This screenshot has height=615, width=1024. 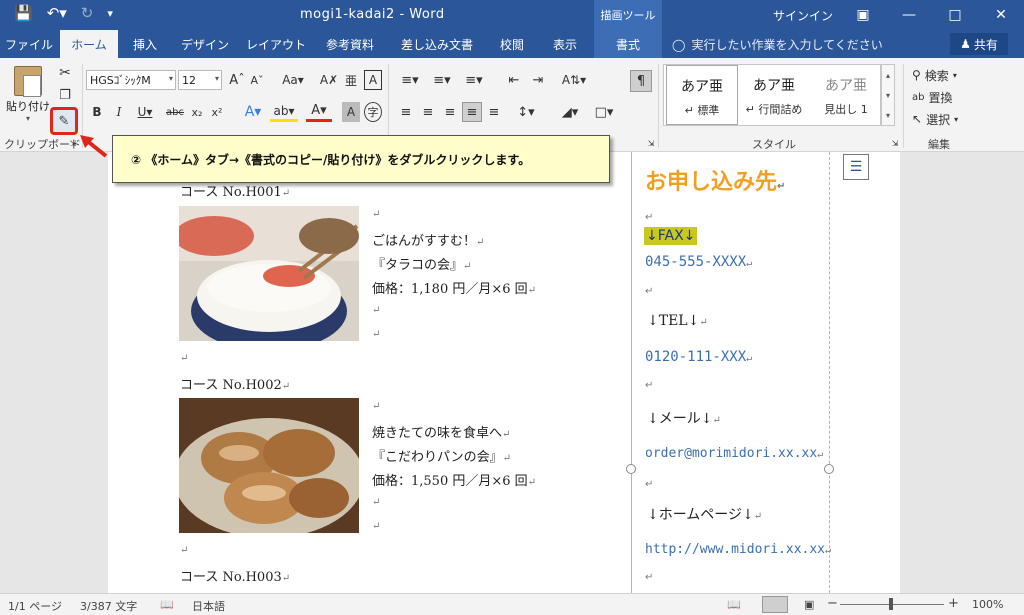 I want to click on paste-button: 貼り付け ▾, so click(x=28, y=94).